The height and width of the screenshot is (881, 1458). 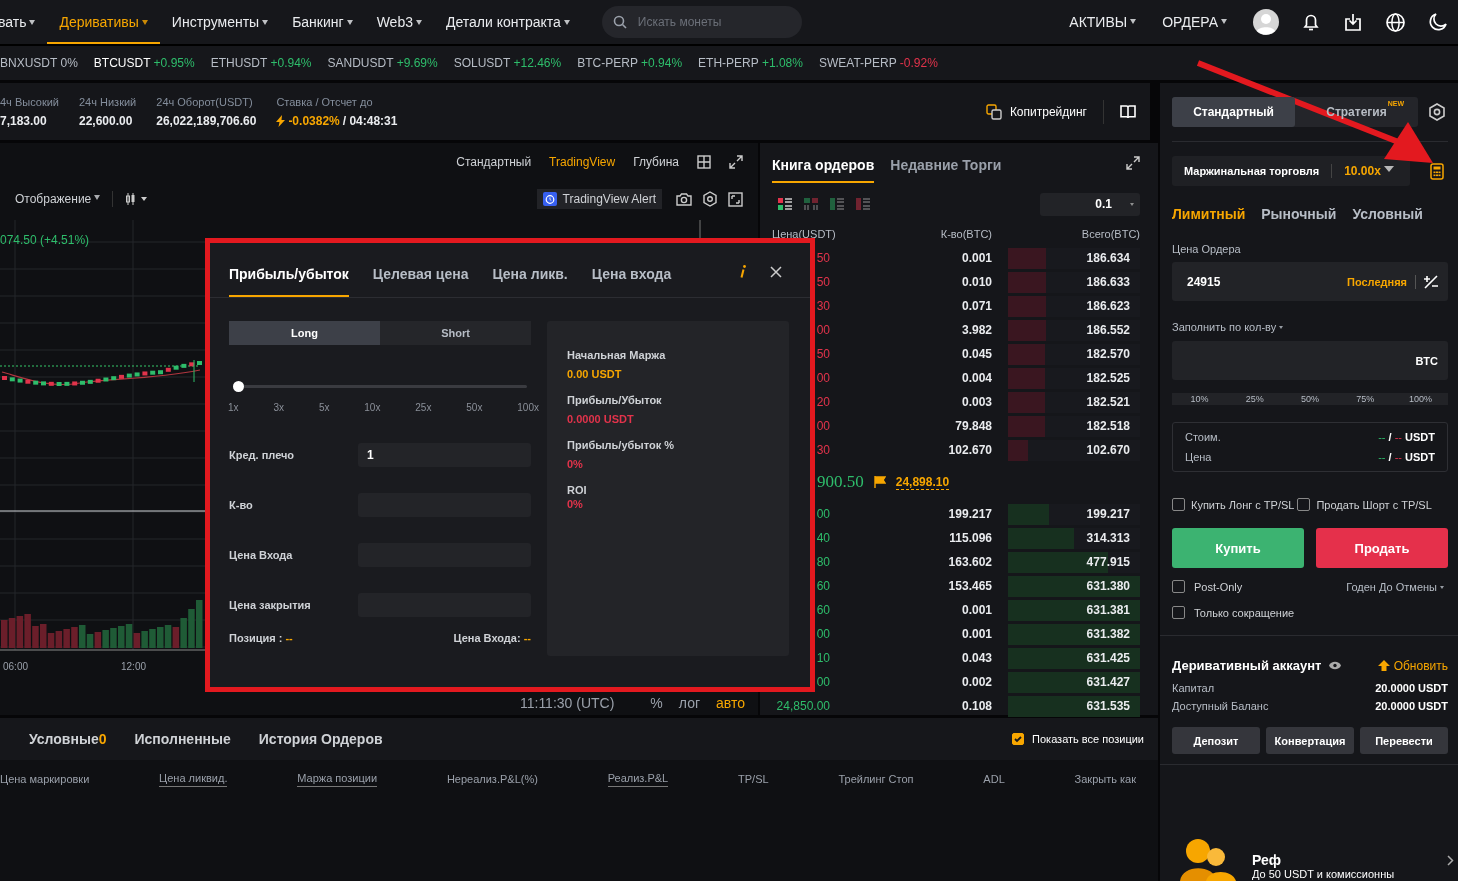 What do you see at coordinates (1431, 281) in the screenshot?
I see `plus-minus-icon` at bounding box center [1431, 281].